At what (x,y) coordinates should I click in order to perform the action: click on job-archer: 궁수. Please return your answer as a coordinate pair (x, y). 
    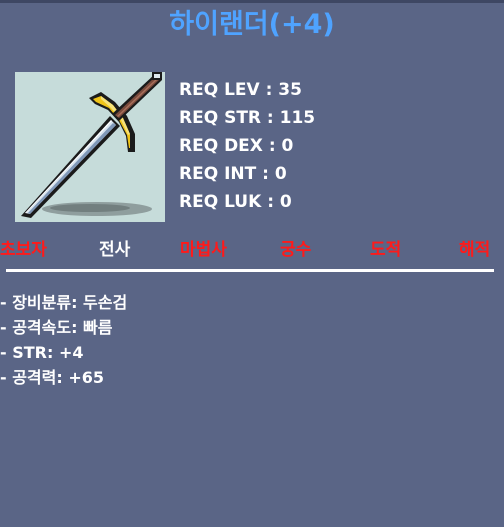
    Looking at the image, I should click on (296, 250).